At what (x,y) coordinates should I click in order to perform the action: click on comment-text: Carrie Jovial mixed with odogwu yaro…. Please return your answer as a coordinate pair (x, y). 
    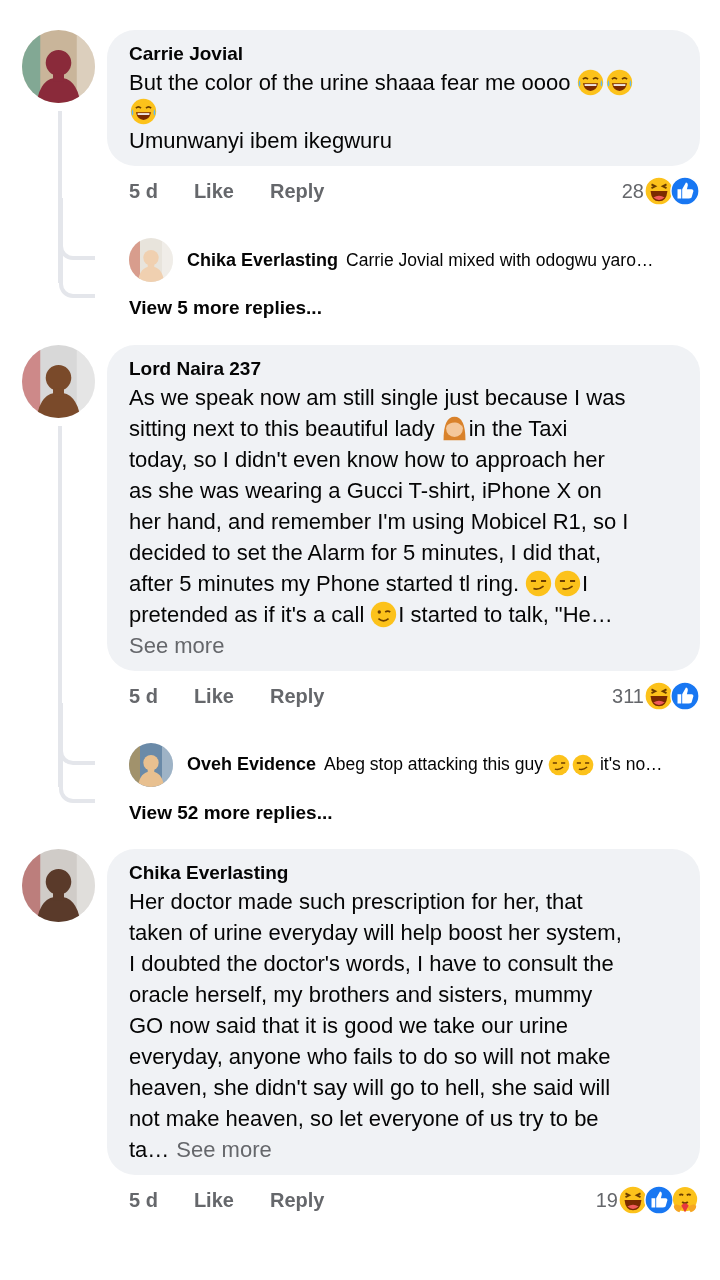
    Looking at the image, I should click on (500, 260).